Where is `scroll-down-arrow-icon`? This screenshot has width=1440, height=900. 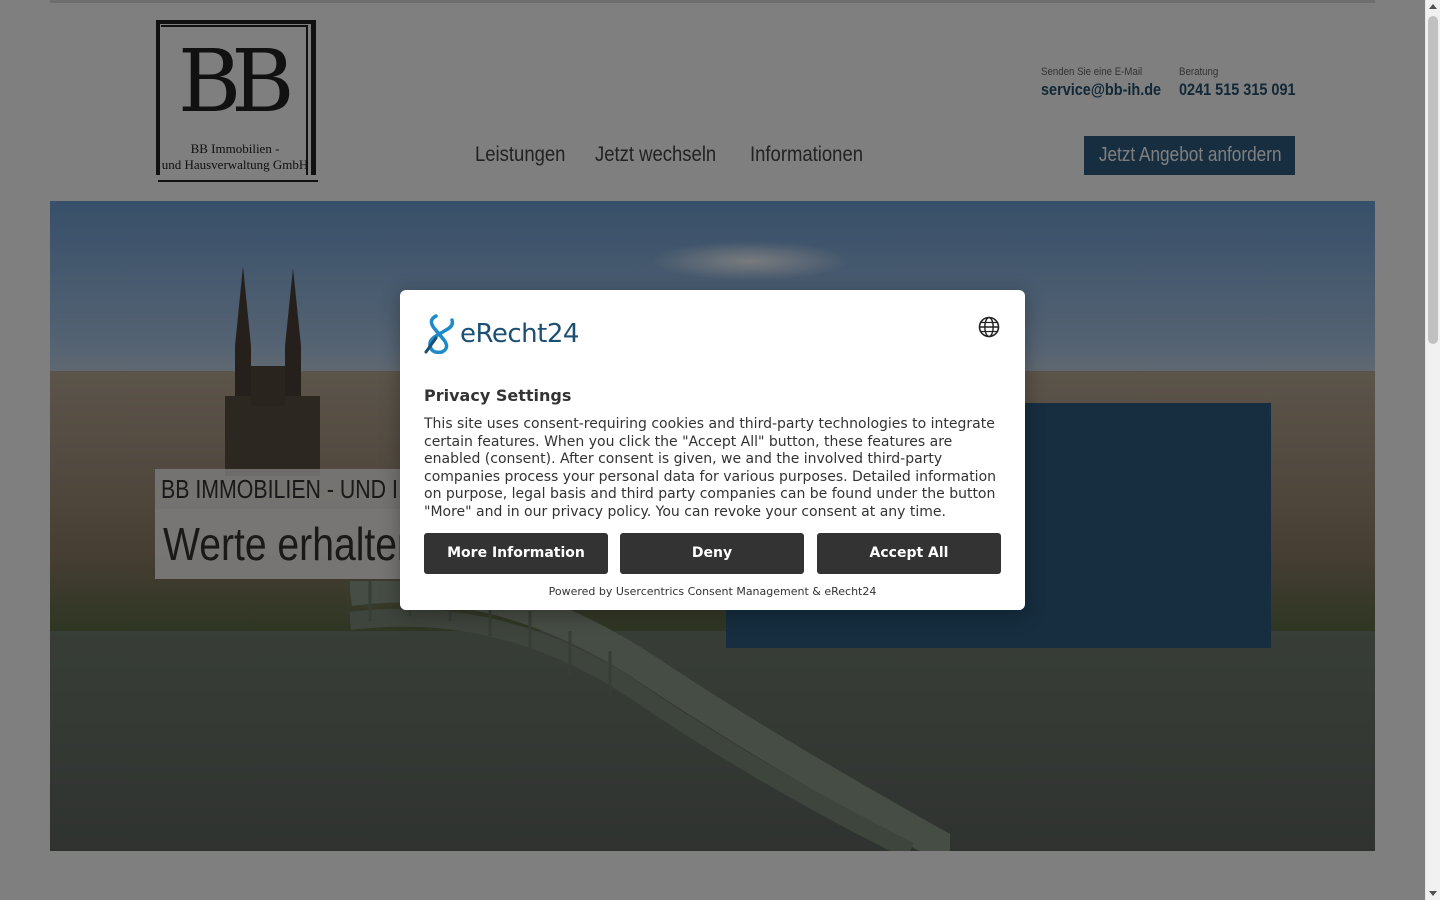
scroll-down-arrow-icon is located at coordinates (1433, 893).